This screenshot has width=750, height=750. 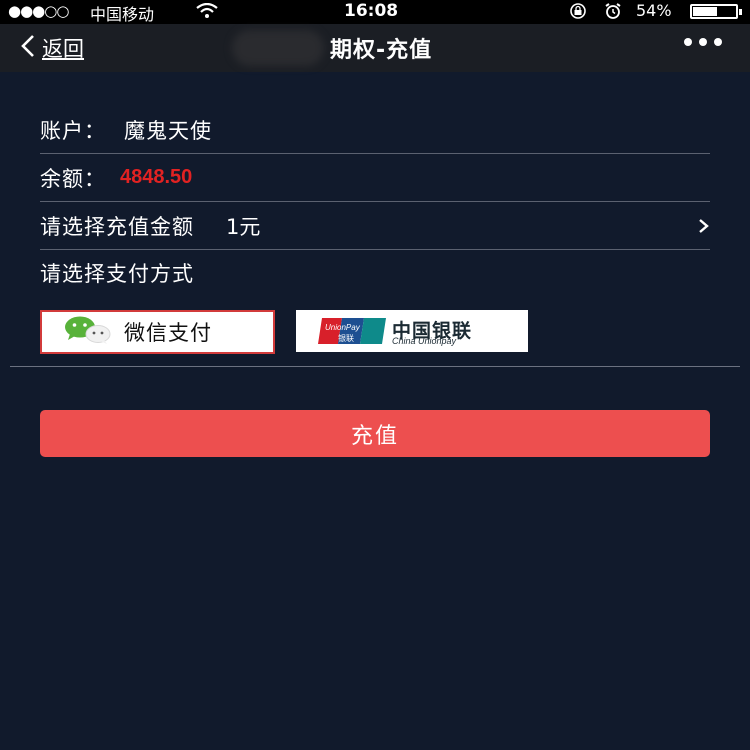 What do you see at coordinates (343, 327) in the screenshot?
I see `svg-text: UnionPay` at bounding box center [343, 327].